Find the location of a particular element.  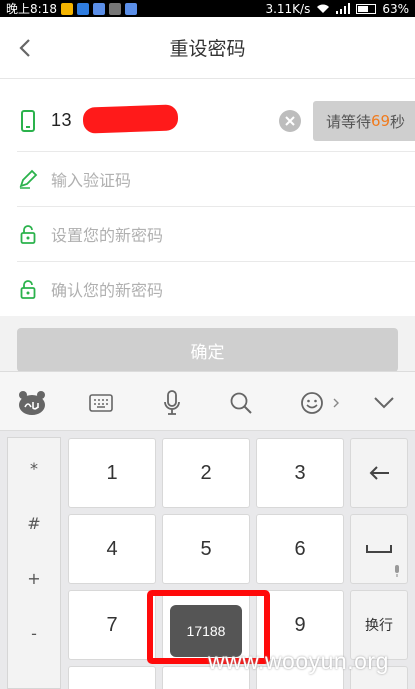

watermark: www.wooyun.org is located at coordinates (298, 661).